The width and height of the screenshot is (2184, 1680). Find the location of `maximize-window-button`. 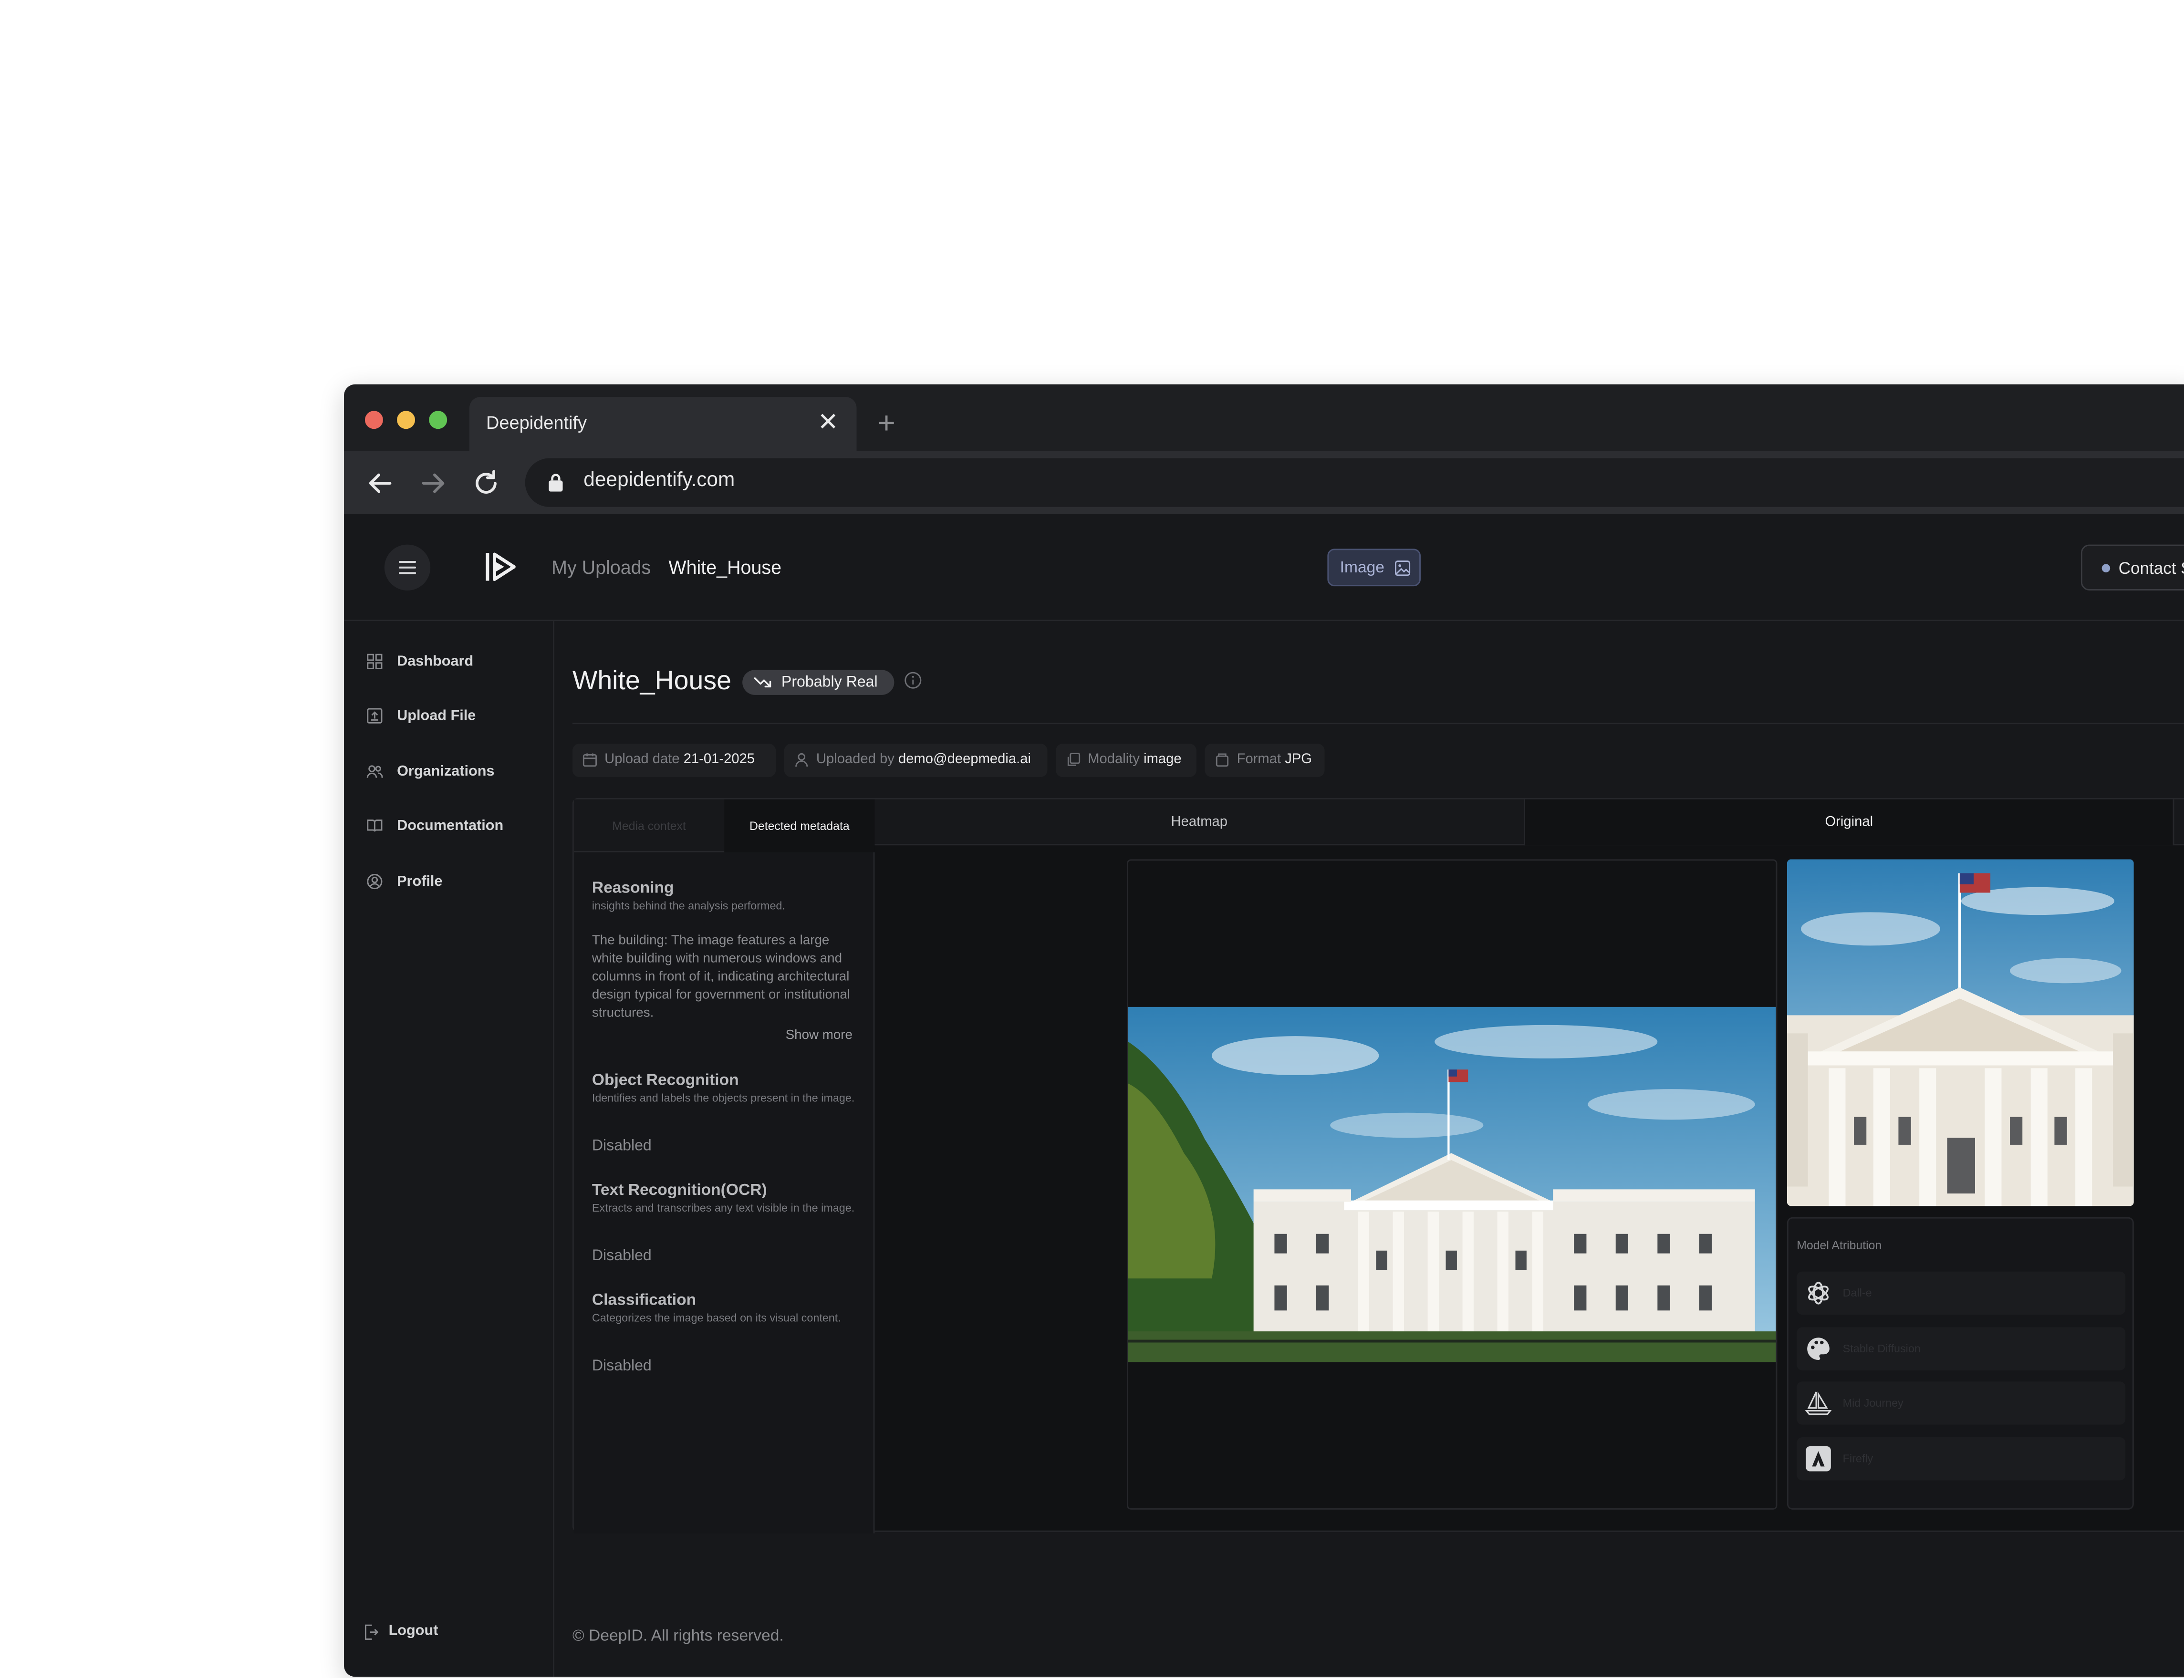

maximize-window-button is located at coordinates (438, 420).